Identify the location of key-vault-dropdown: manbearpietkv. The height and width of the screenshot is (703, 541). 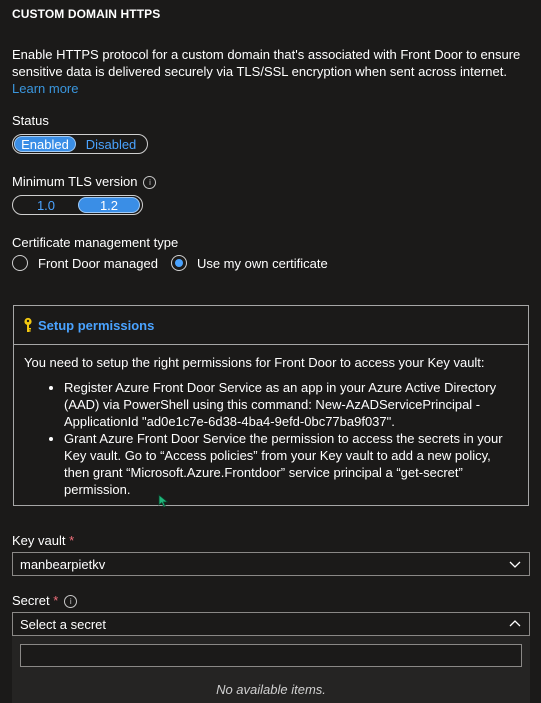
(271, 564).